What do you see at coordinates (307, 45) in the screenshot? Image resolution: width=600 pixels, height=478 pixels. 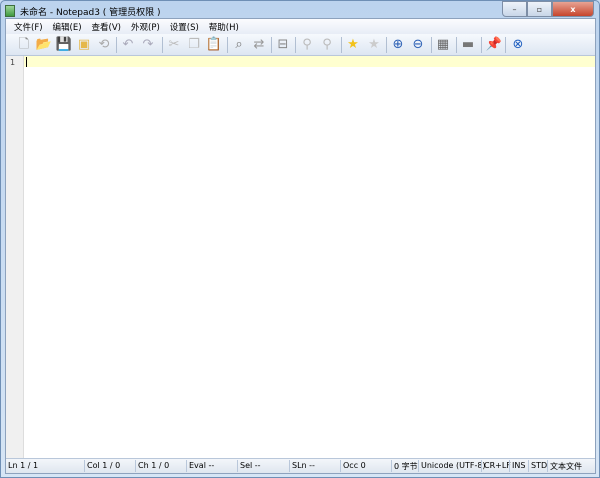 I see `find-in-files-icon: ⚲` at bounding box center [307, 45].